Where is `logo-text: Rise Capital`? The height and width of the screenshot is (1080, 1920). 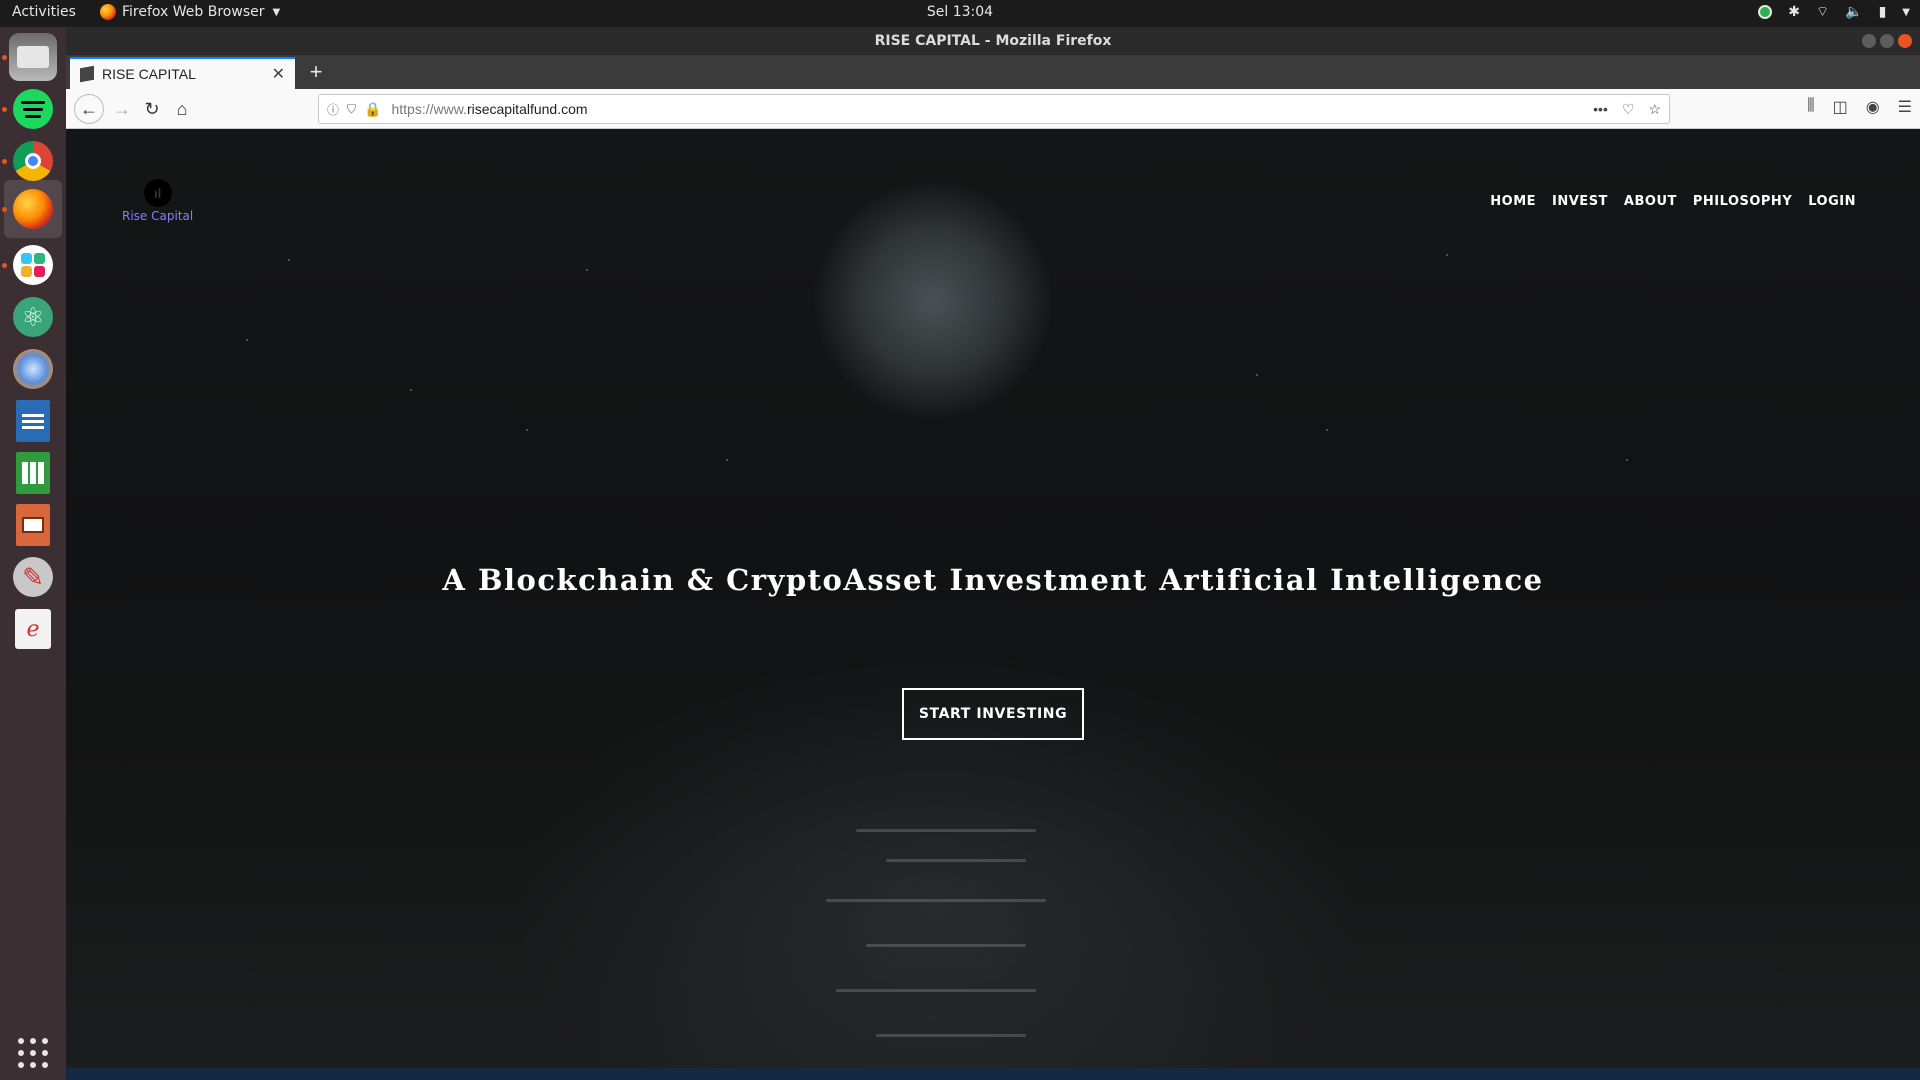 logo-text: Rise Capital is located at coordinates (158, 216).